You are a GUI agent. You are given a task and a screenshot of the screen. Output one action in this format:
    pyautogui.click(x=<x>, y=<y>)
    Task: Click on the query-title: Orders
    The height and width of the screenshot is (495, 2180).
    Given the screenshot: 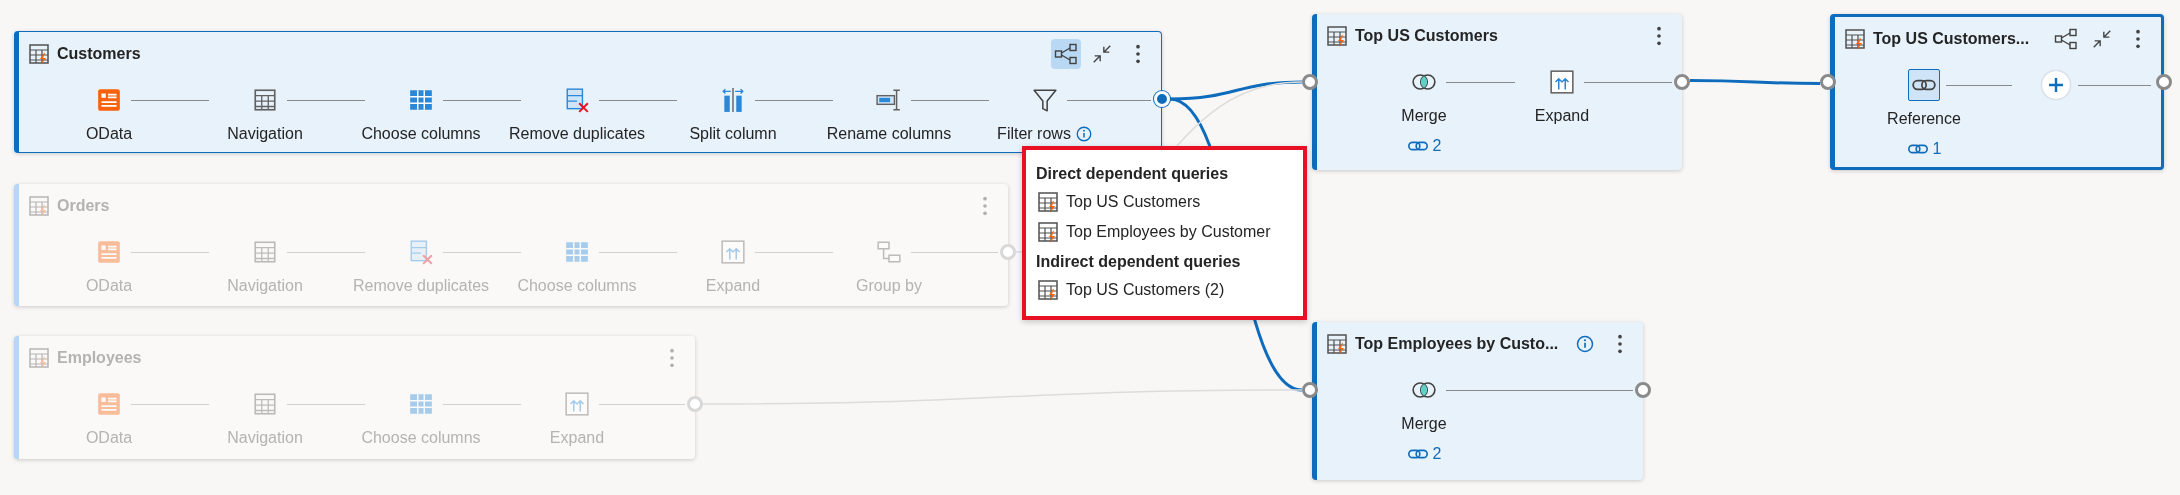 What is the action you would take?
    pyautogui.click(x=83, y=206)
    